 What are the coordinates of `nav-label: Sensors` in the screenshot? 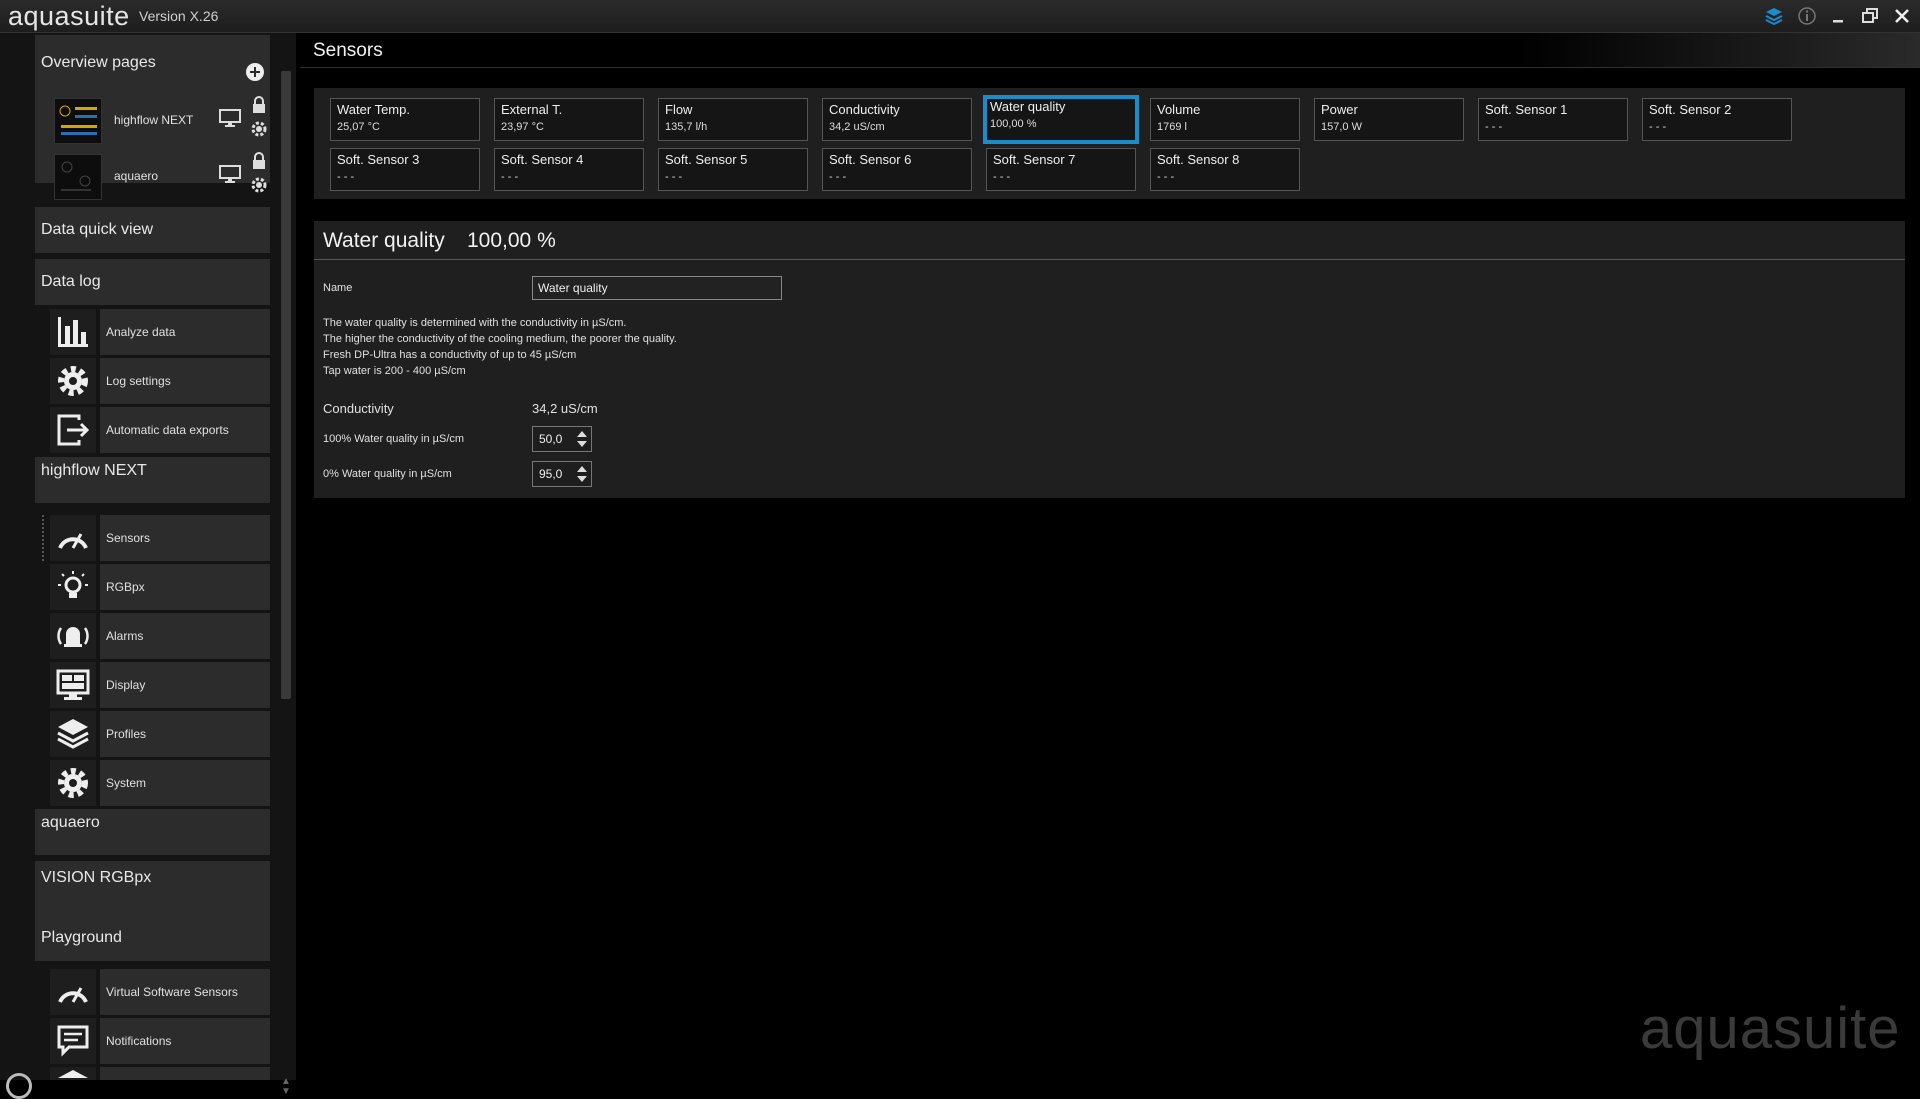 It's located at (185, 538).